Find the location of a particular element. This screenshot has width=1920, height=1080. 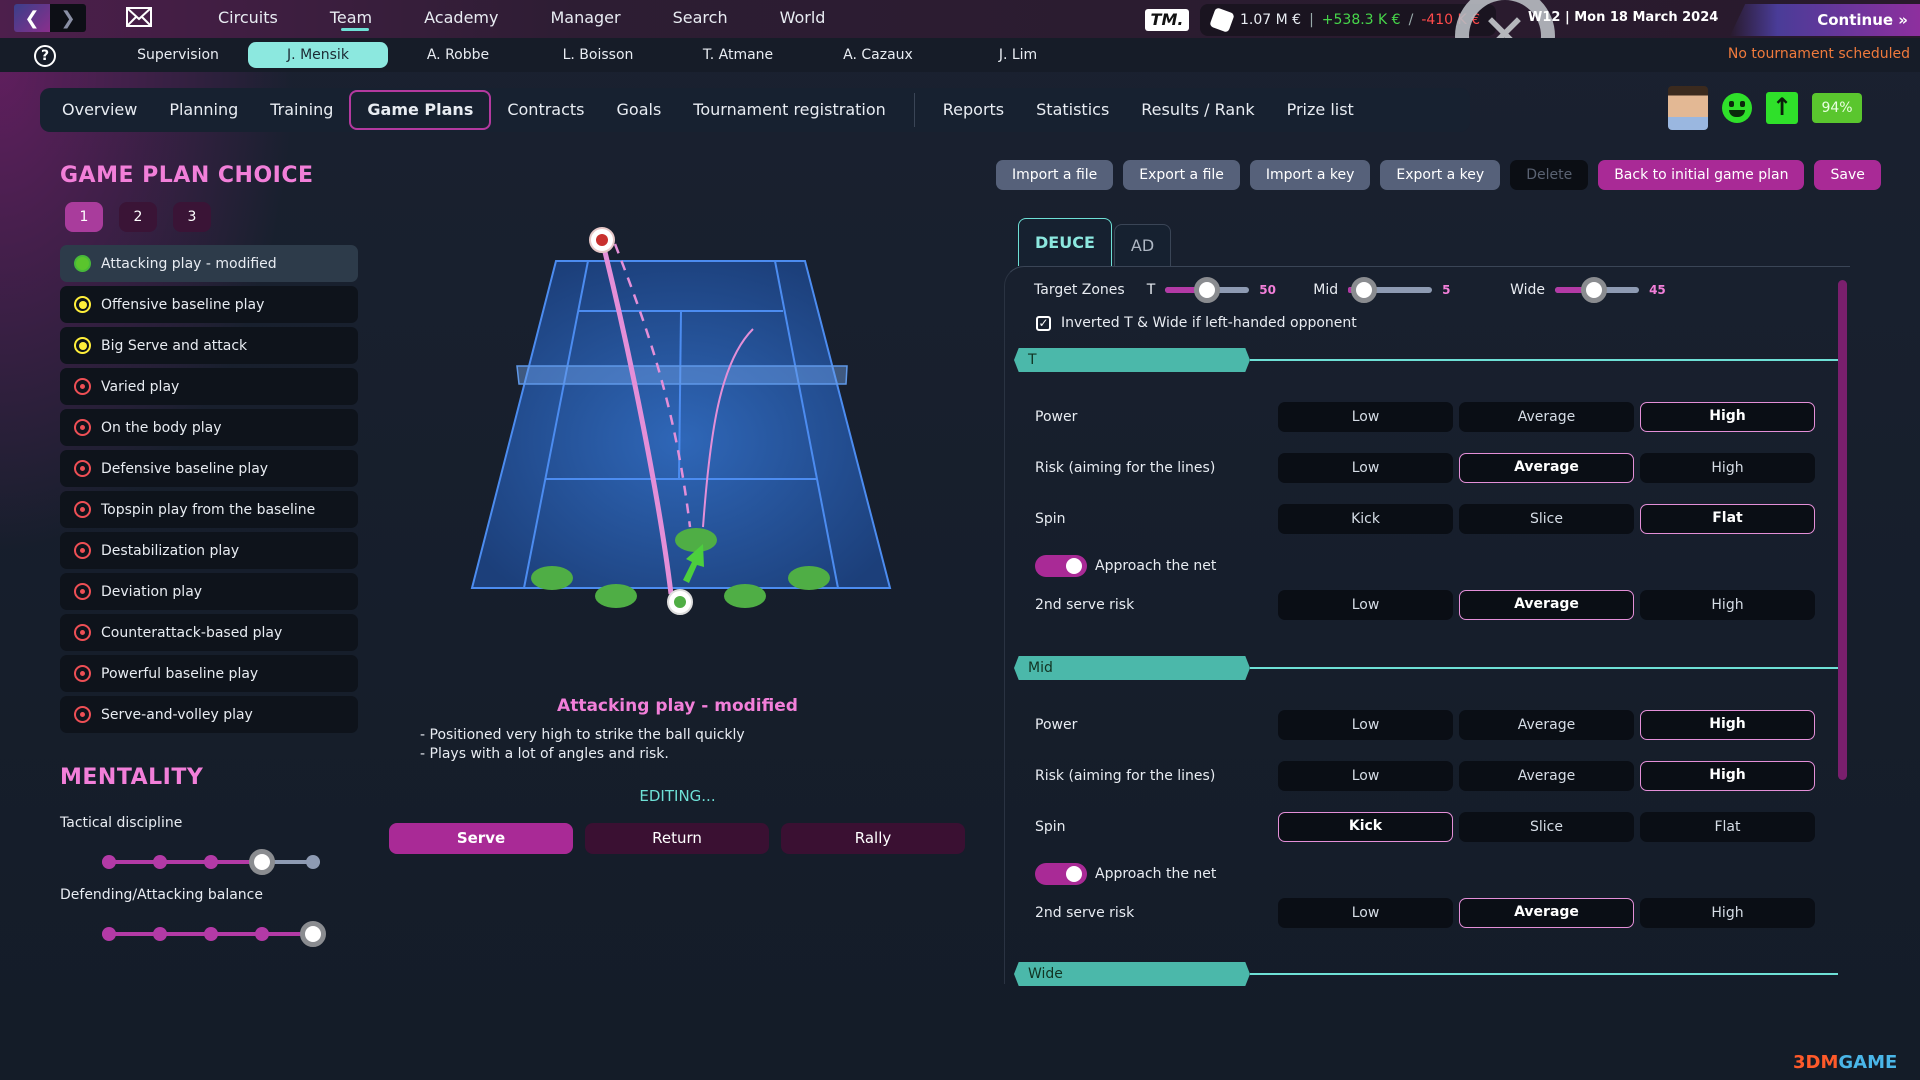

nav-item-manager: Manager is located at coordinates (589, 18).